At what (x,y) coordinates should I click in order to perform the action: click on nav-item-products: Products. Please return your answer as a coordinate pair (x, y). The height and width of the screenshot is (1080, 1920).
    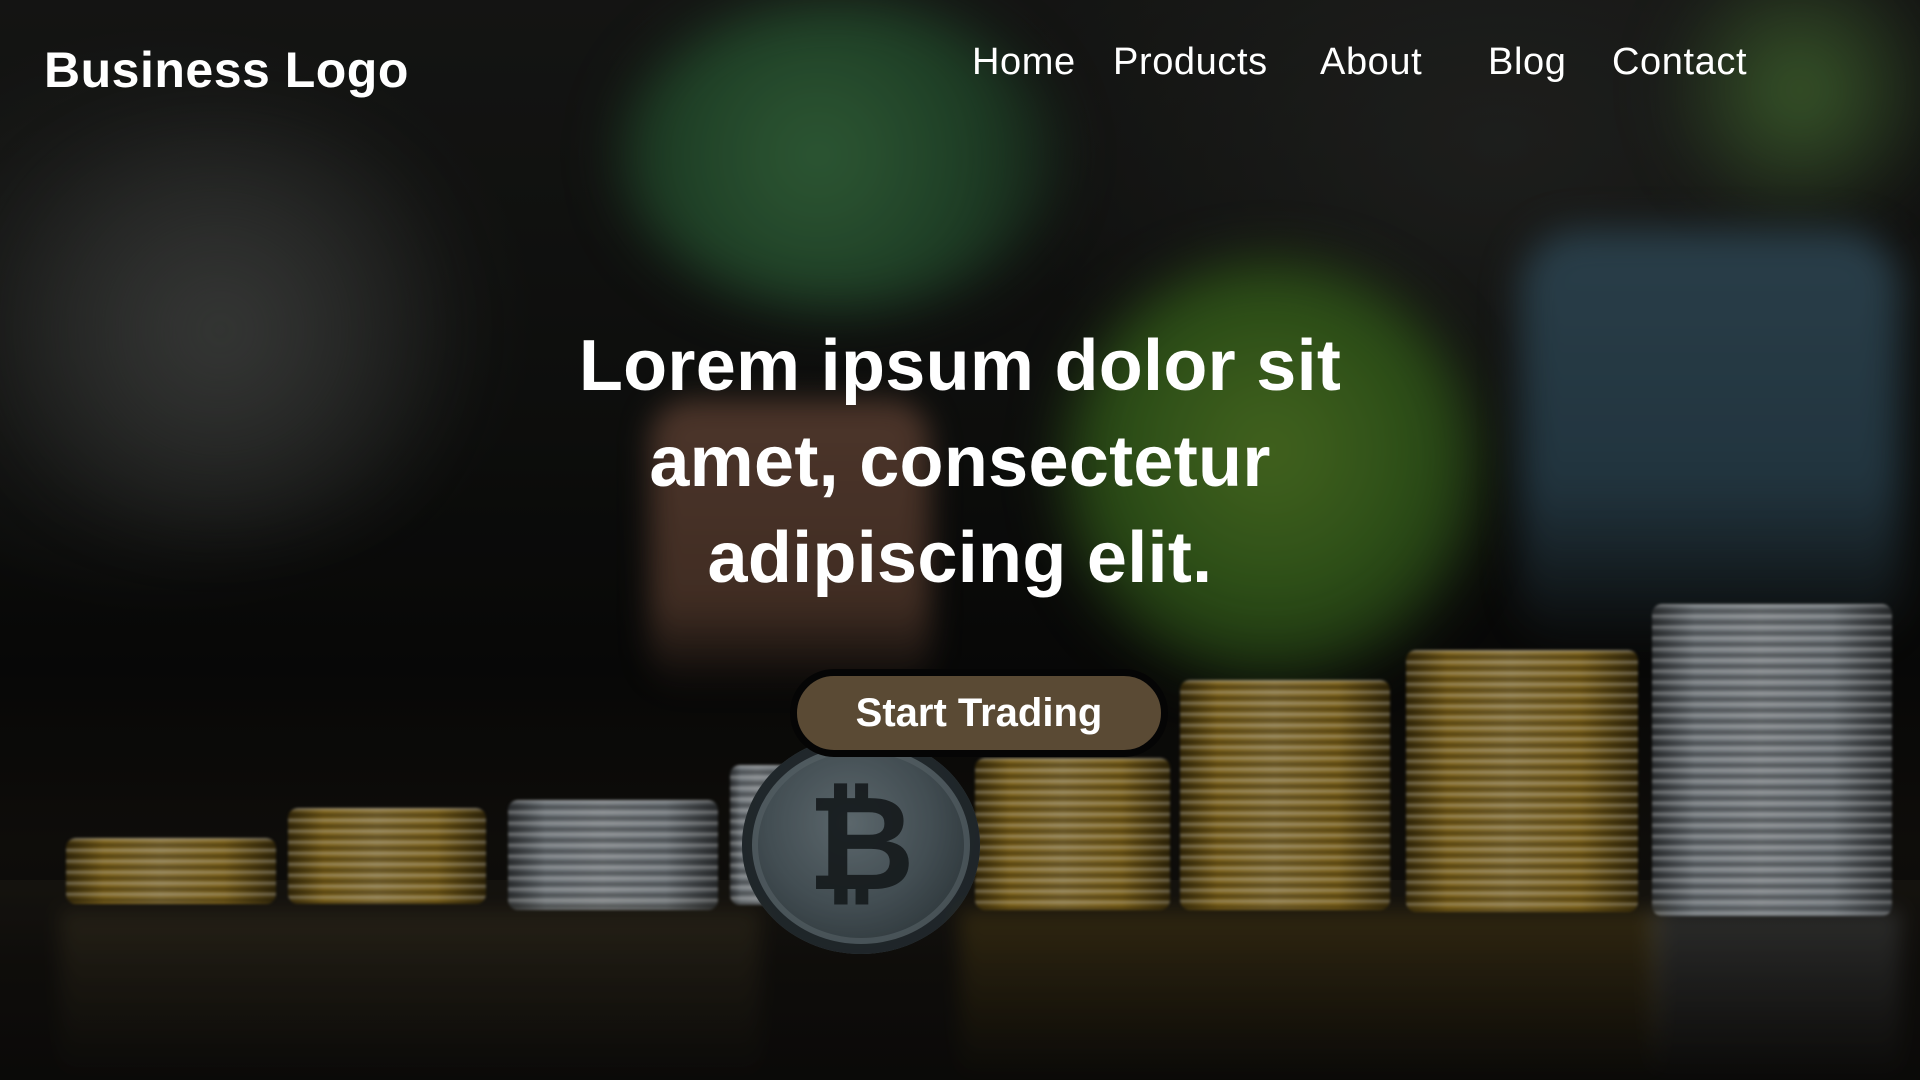
    Looking at the image, I should click on (1190, 62).